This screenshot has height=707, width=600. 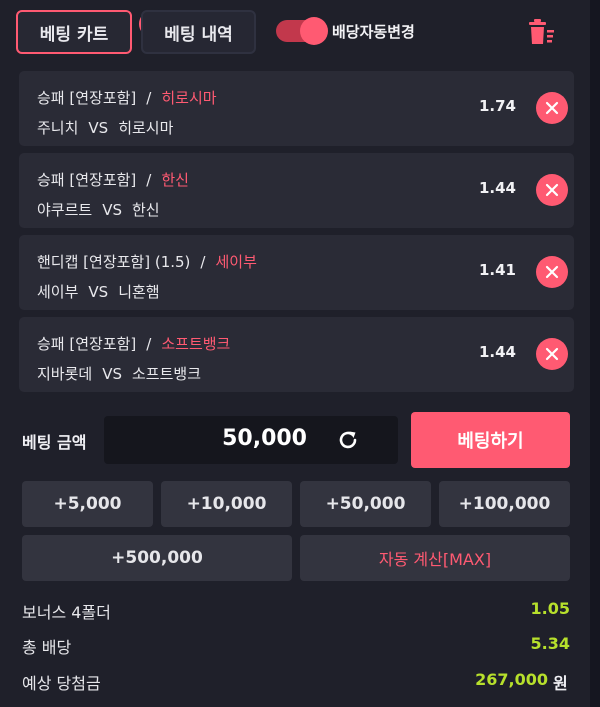 I want to click on total-odds-value: 5.34, so click(x=550, y=643).